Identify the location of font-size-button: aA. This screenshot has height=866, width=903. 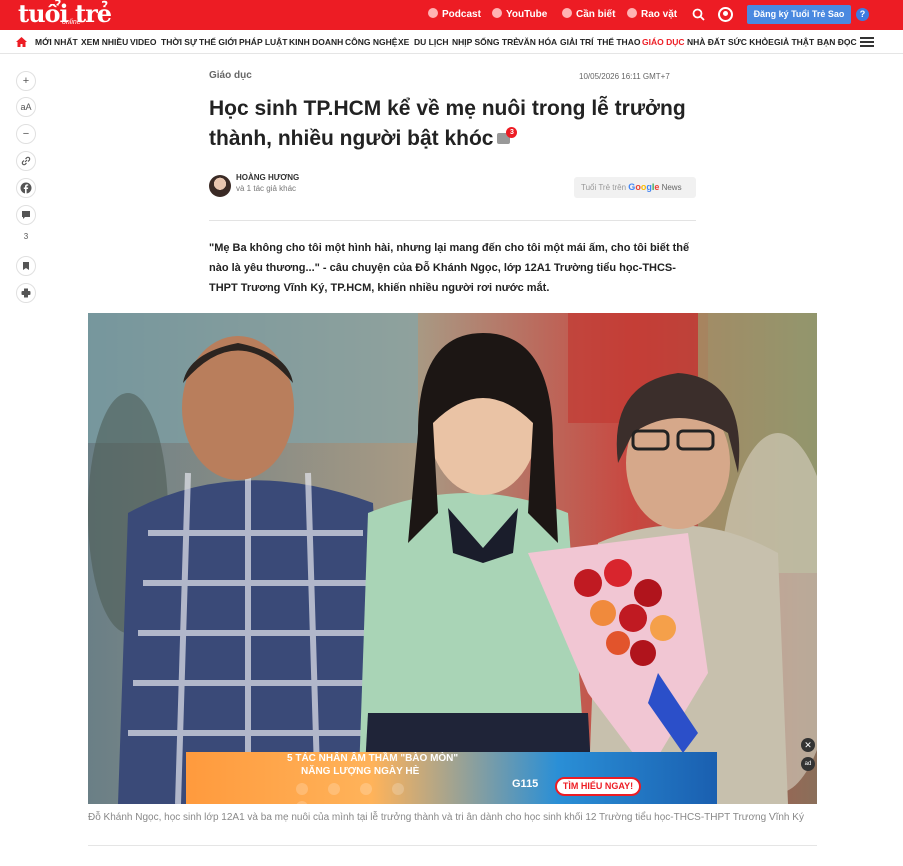
(26, 107).